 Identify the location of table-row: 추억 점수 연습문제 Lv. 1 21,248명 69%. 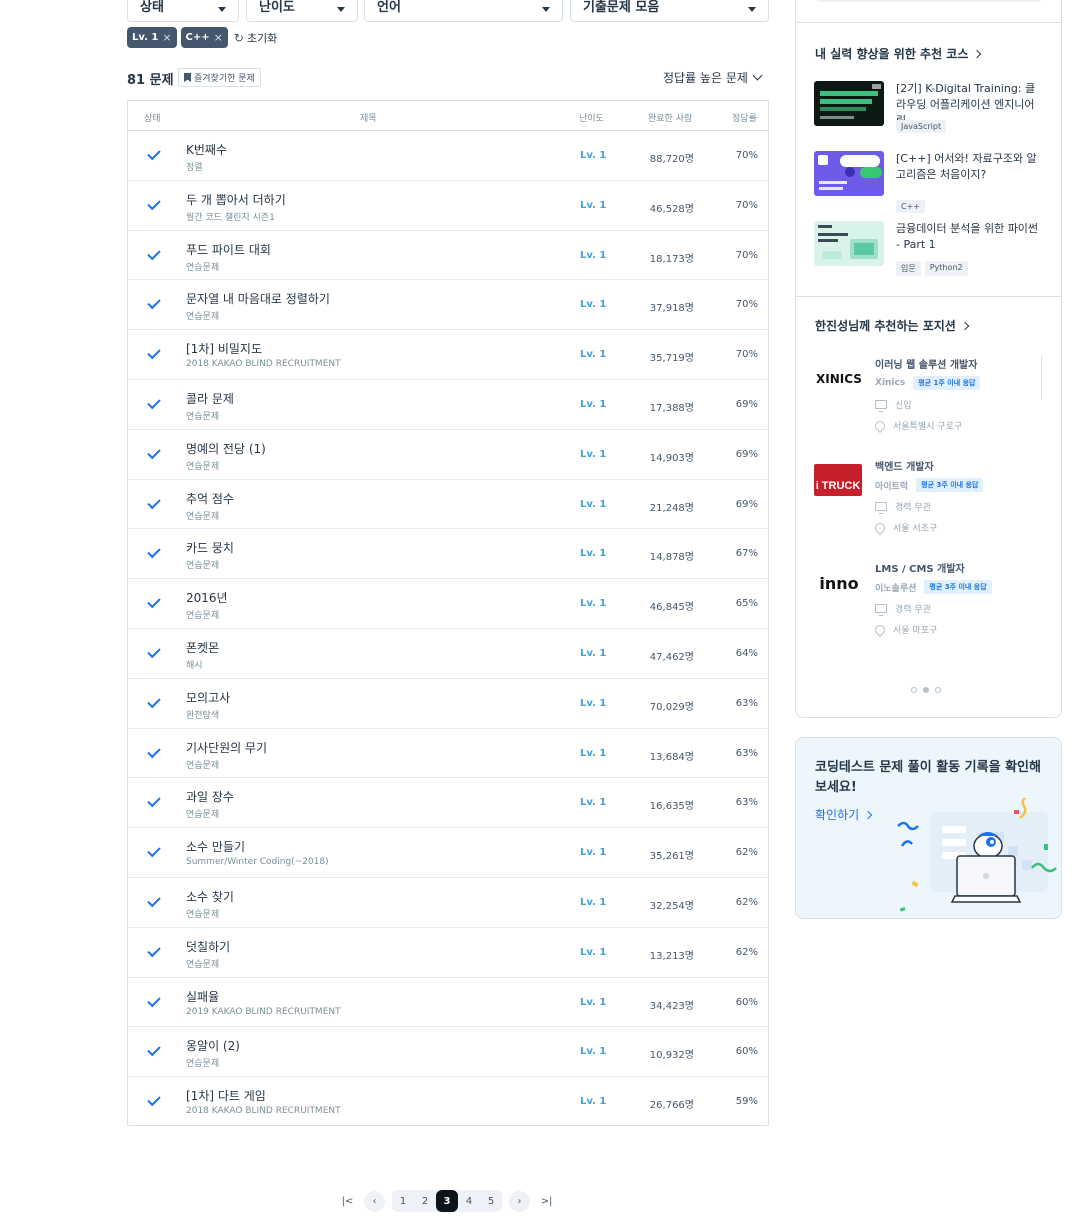
(448, 505).